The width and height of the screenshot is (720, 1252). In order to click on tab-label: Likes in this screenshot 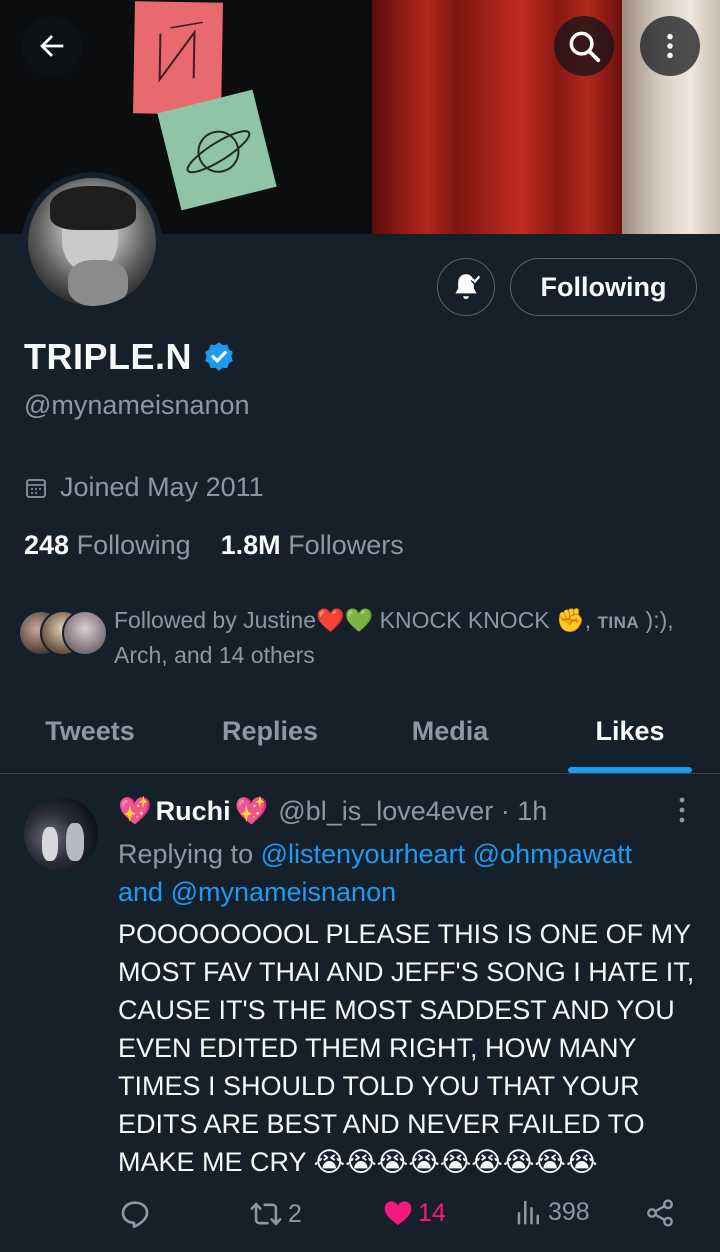, I will do `click(630, 731)`.